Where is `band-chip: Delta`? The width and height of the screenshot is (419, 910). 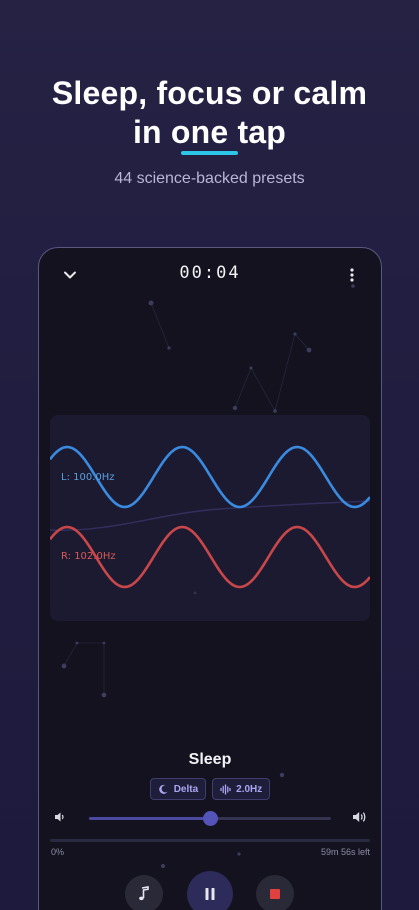 band-chip: Delta is located at coordinates (178, 789).